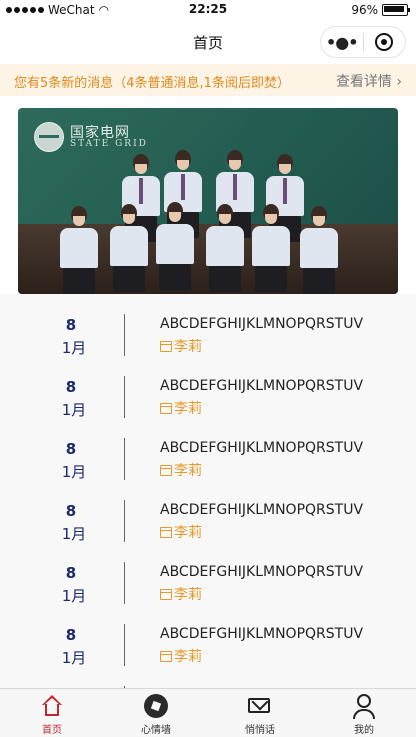 The image size is (416, 737). Describe the element at coordinates (52, 730) in the screenshot. I see `tab-label: 首页` at that location.